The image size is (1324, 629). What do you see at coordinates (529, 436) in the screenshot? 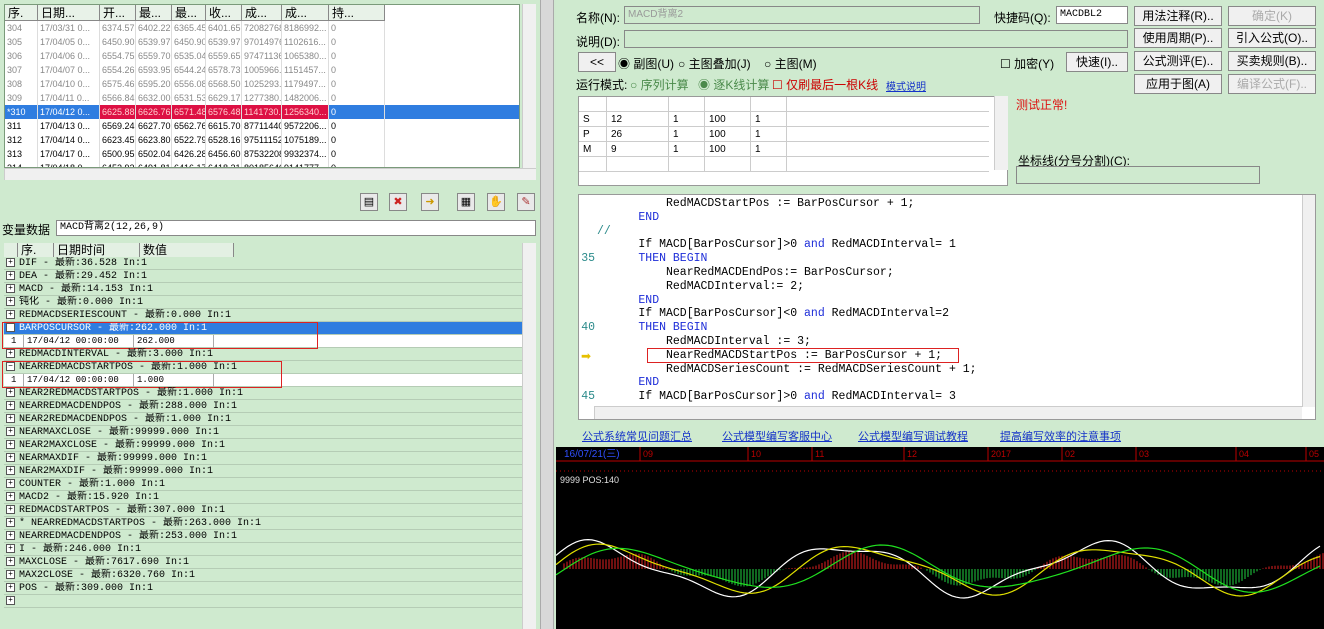
I see `variables-scrollbar` at bounding box center [529, 436].